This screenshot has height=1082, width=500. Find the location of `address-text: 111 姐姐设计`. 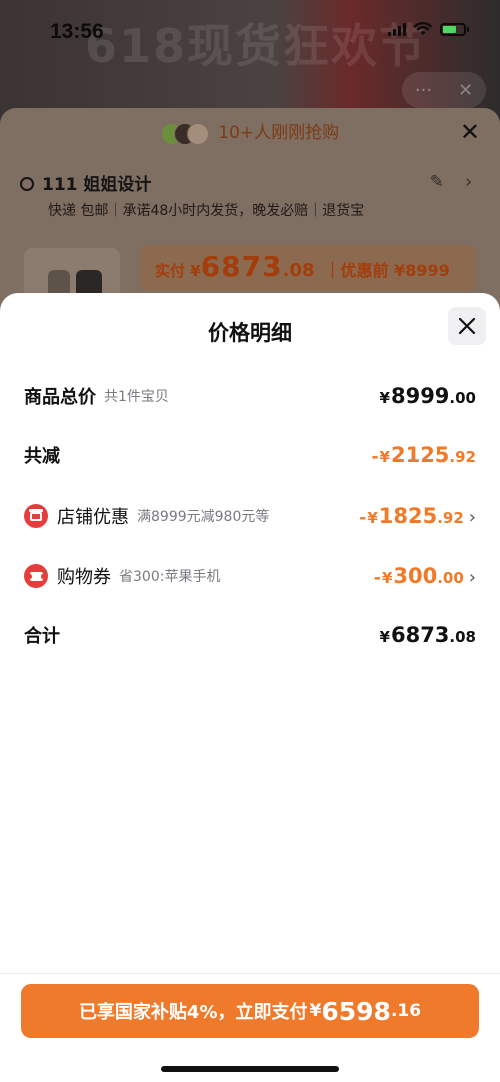

address-text: 111 姐姐设计 is located at coordinates (97, 185).